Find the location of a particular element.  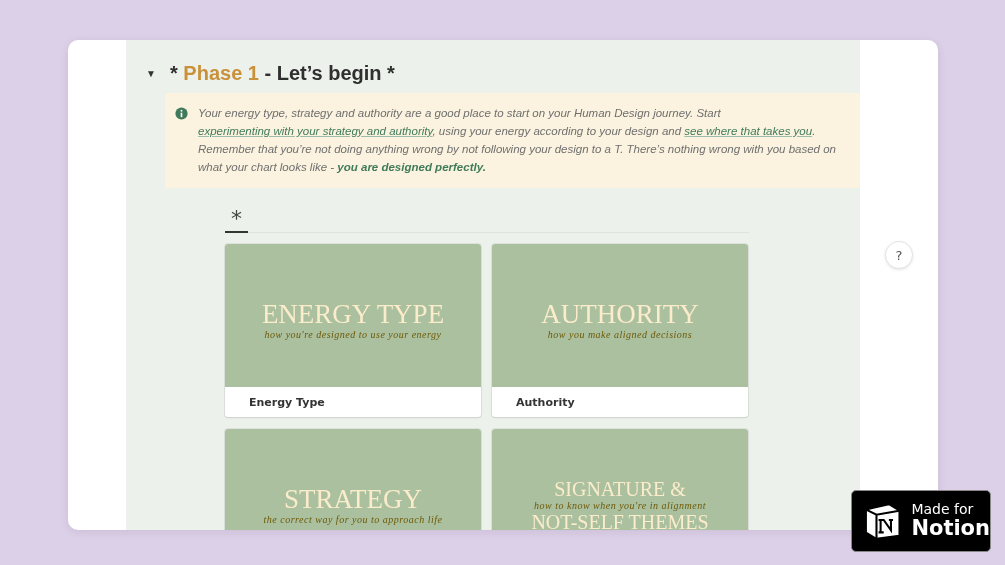

view-tab: * is located at coordinates (236, 218).